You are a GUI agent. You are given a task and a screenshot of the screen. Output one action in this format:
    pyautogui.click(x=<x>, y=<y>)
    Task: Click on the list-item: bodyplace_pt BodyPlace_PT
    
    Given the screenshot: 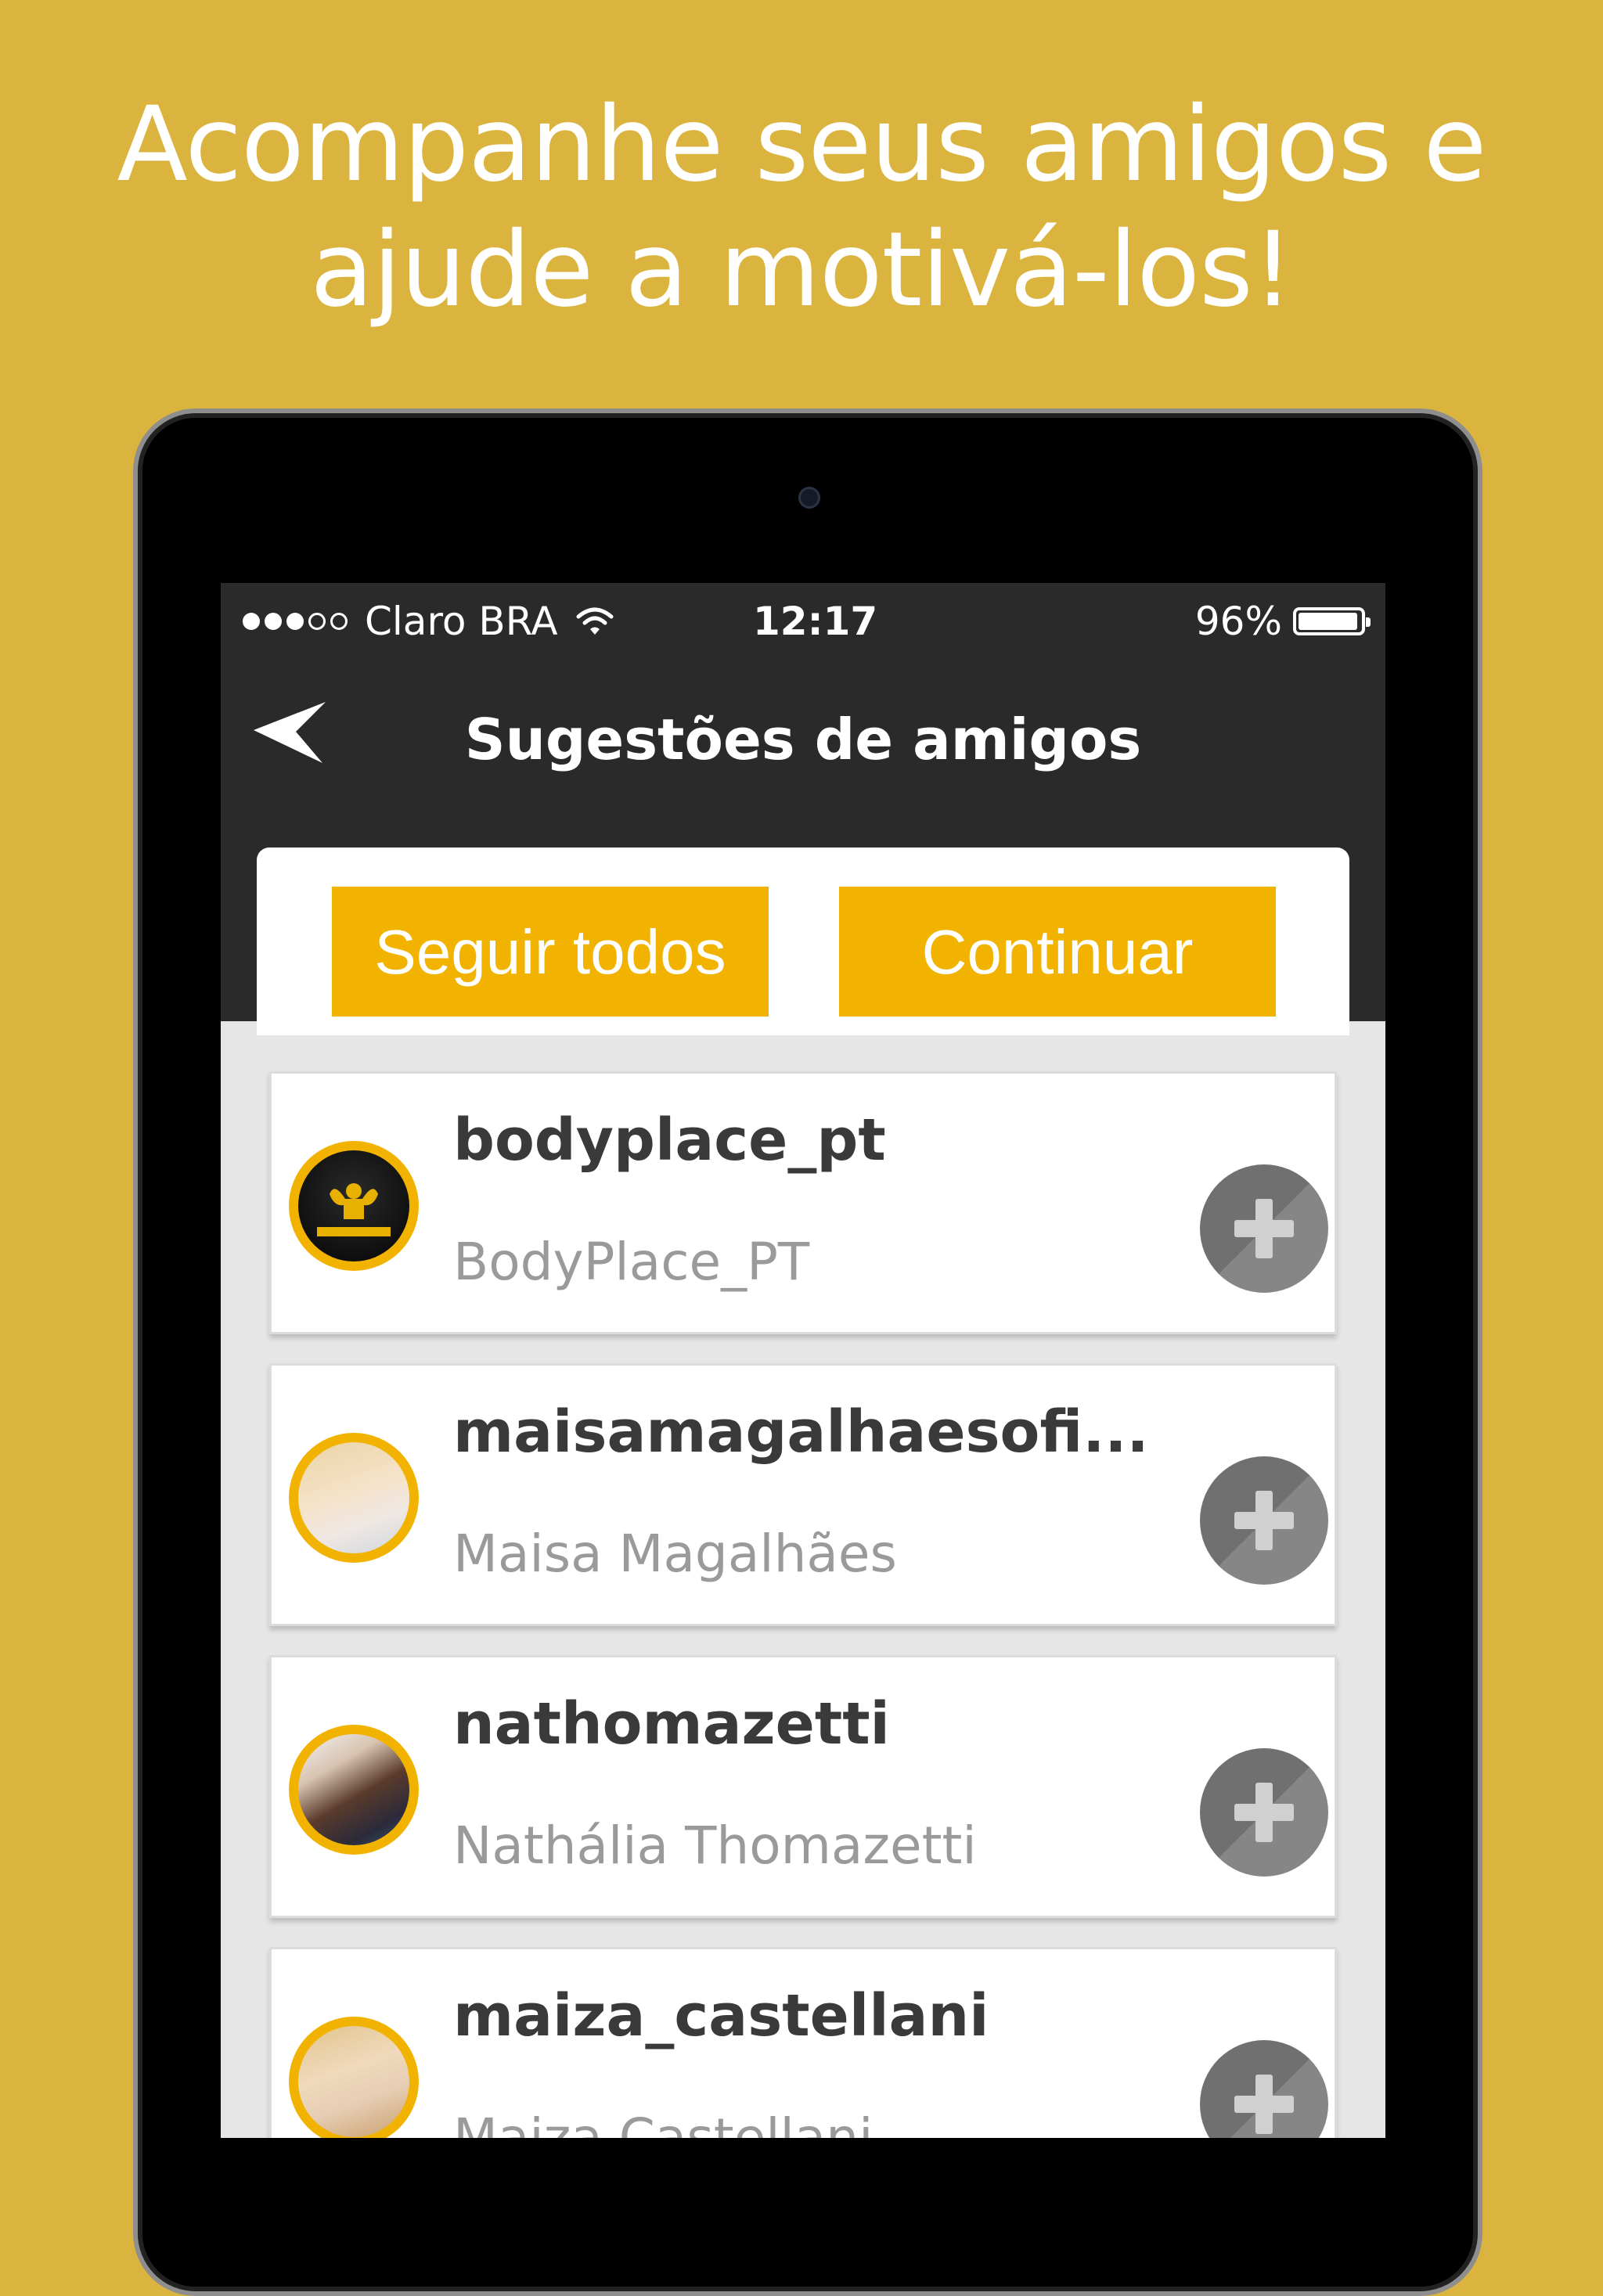 What is the action you would take?
    pyautogui.click(x=803, y=1202)
    